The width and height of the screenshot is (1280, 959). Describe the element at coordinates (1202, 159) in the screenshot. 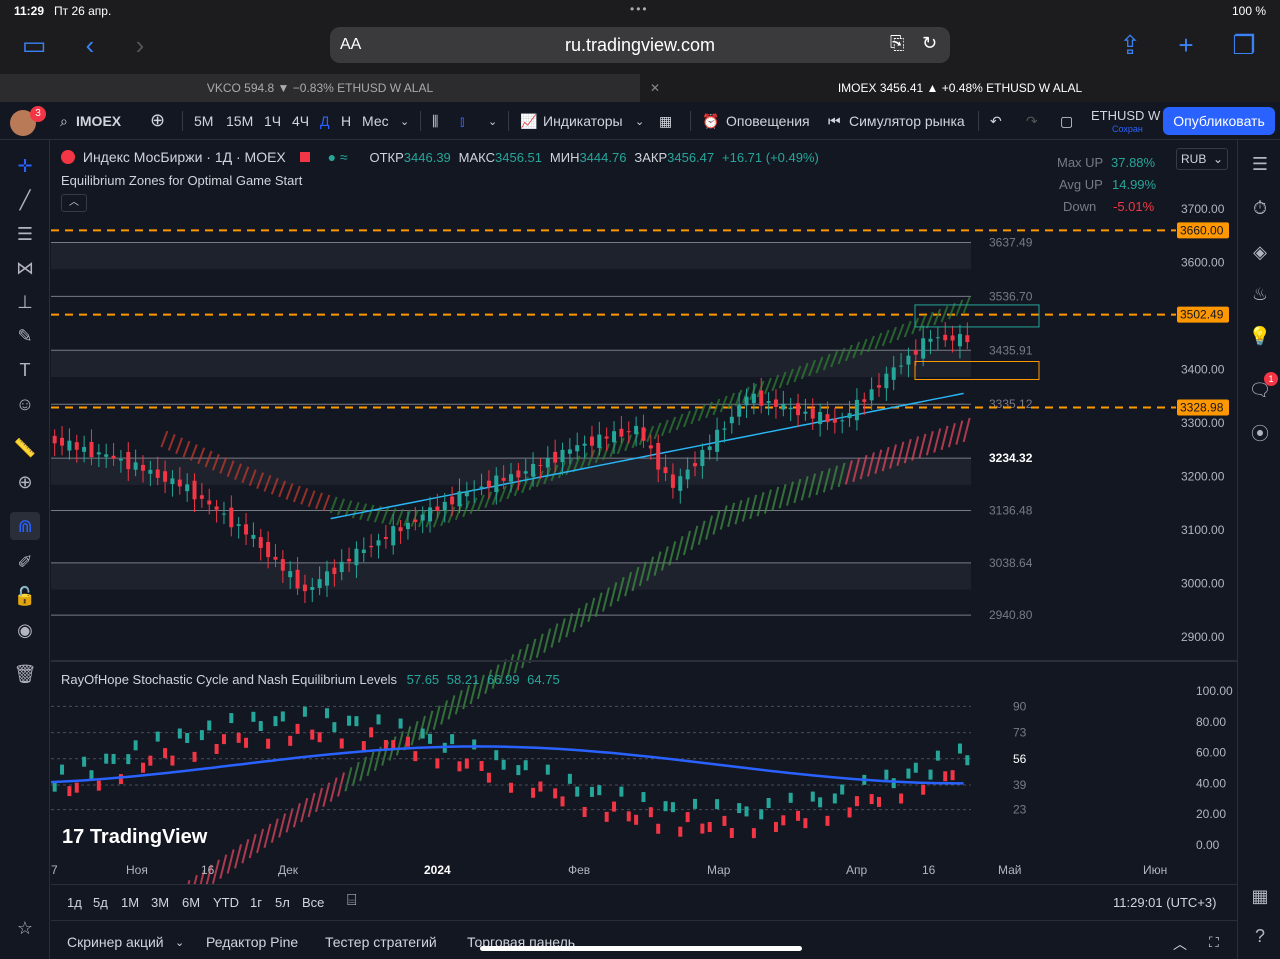

I see `currency-select: RUB ⌄` at that location.